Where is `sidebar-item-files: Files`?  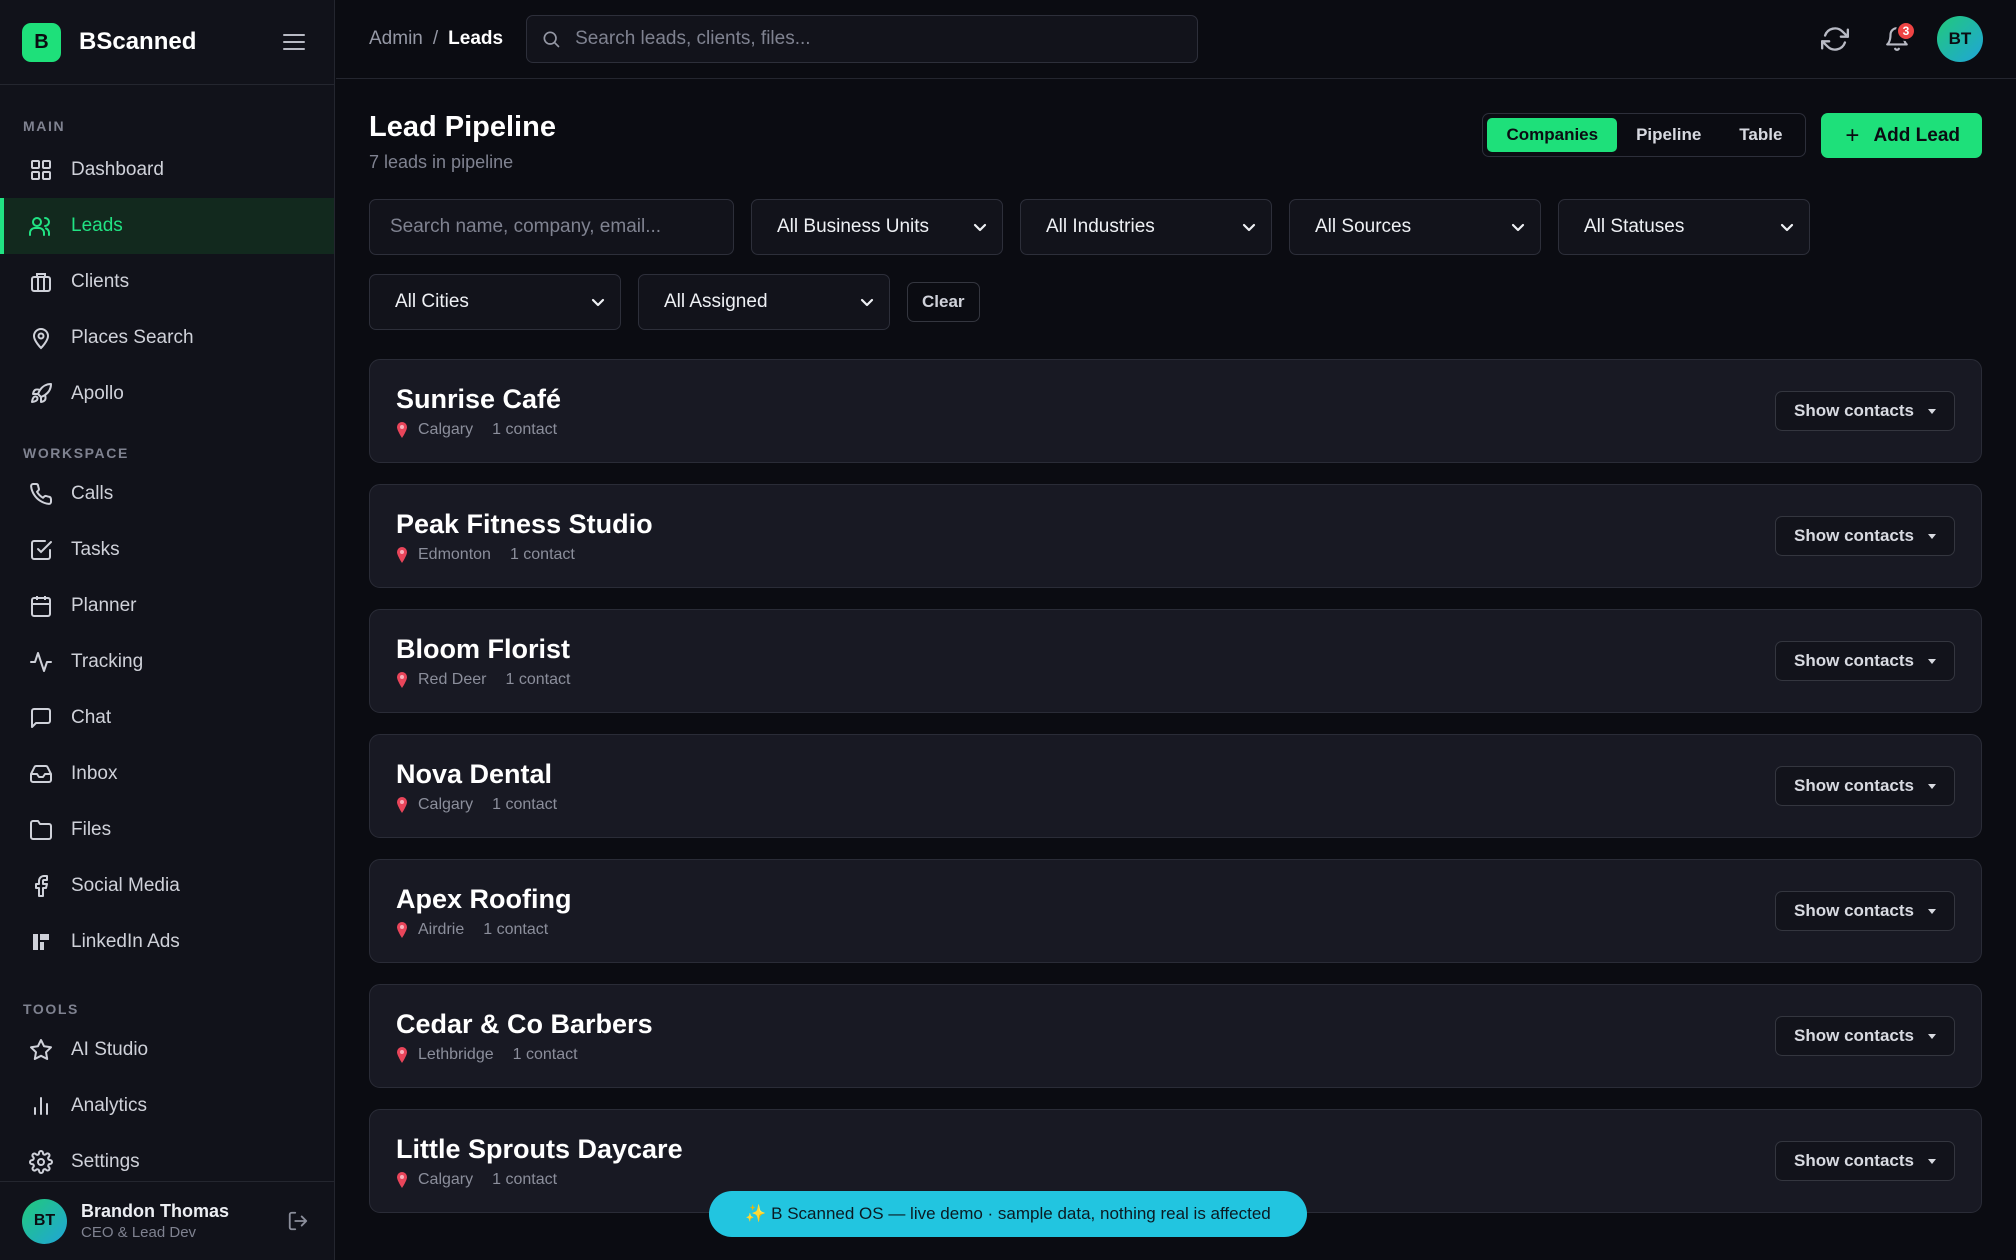
sidebar-item-files: Files is located at coordinates (167, 830).